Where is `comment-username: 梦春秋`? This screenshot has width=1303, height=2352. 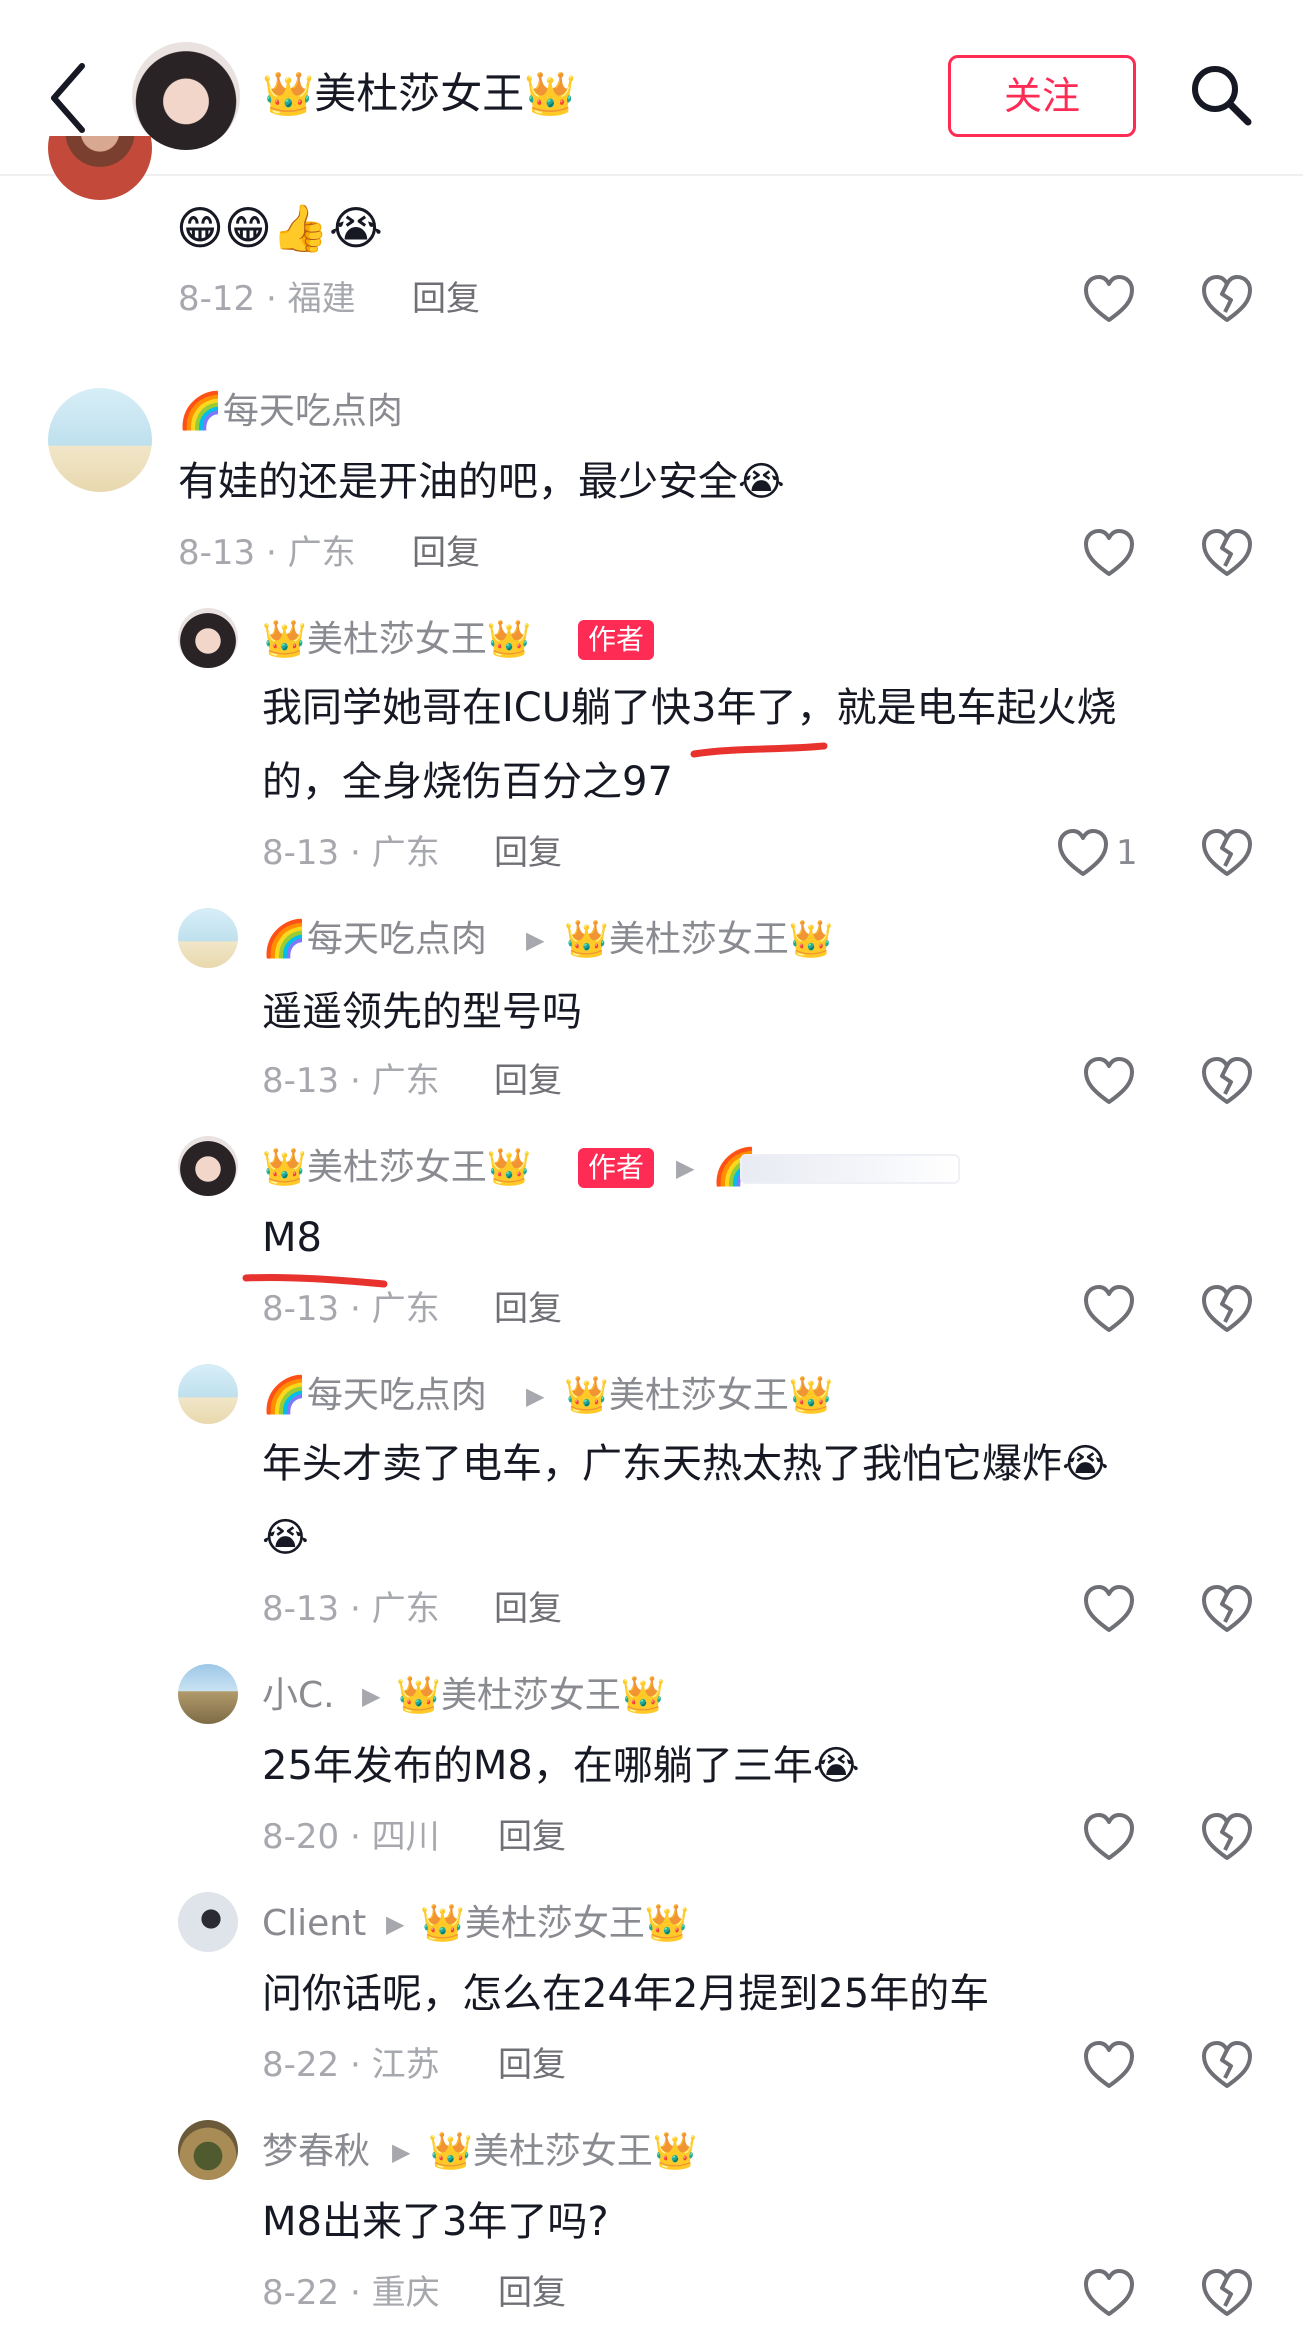
comment-username: 梦春秋 is located at coordinates (316, 2152).